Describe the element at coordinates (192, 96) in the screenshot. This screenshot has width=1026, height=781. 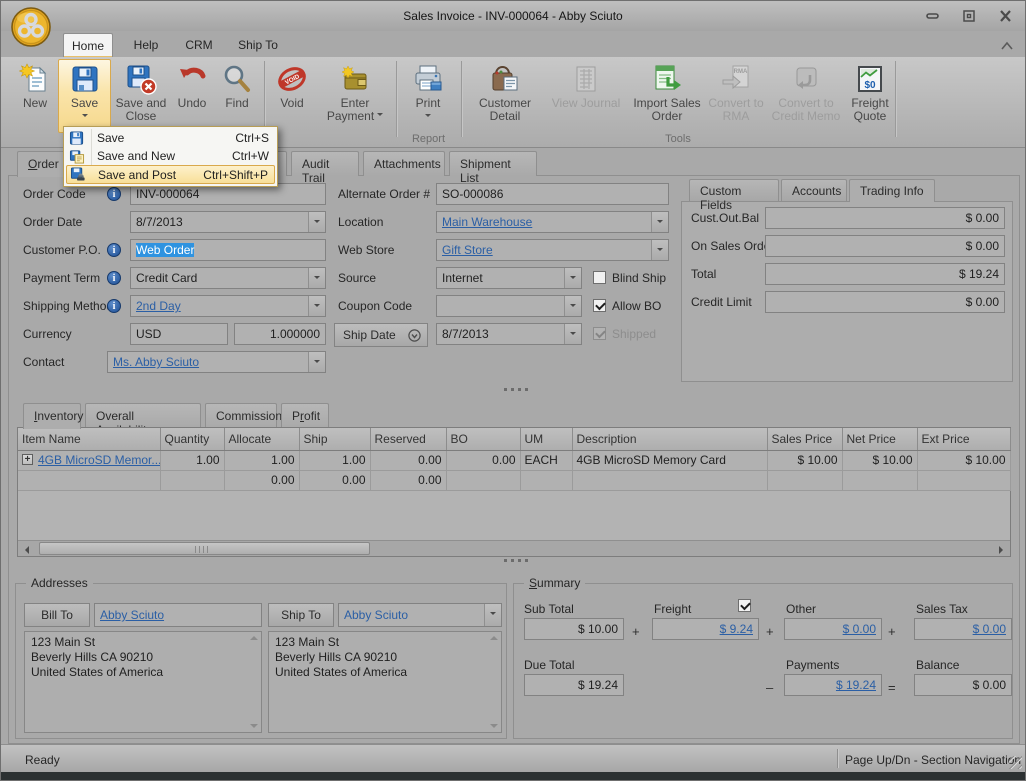
I see `undo-button: Undo` at that location.